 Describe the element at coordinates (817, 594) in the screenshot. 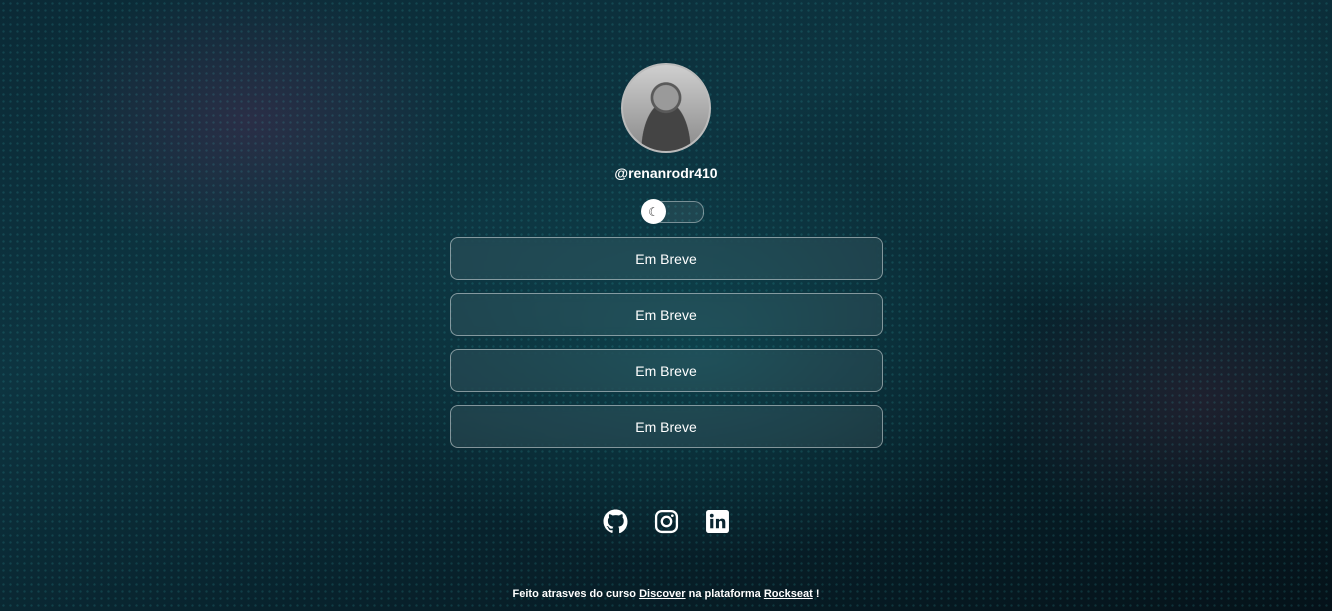

I see `footer-text: !` at that location.